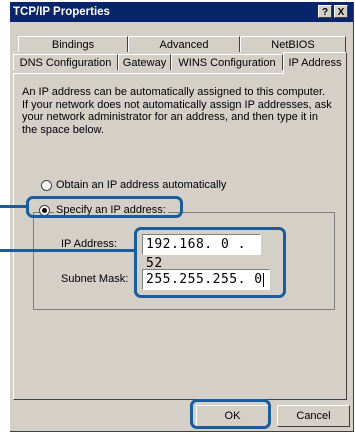 The image size is (355, 433). Describe the element at coordinates (184, 44) in the screenshot. I see `tab-advanced: Advanced` at that location.